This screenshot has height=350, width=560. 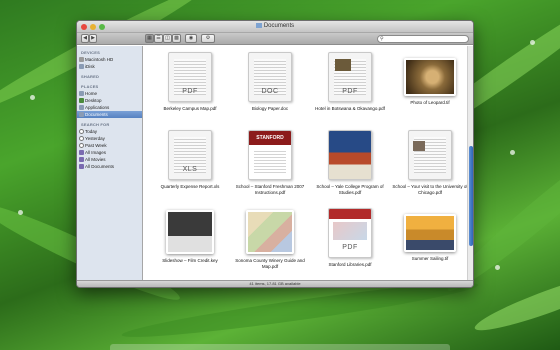 I want to click on column-view-button: ◫, so click(x=167, y=38).